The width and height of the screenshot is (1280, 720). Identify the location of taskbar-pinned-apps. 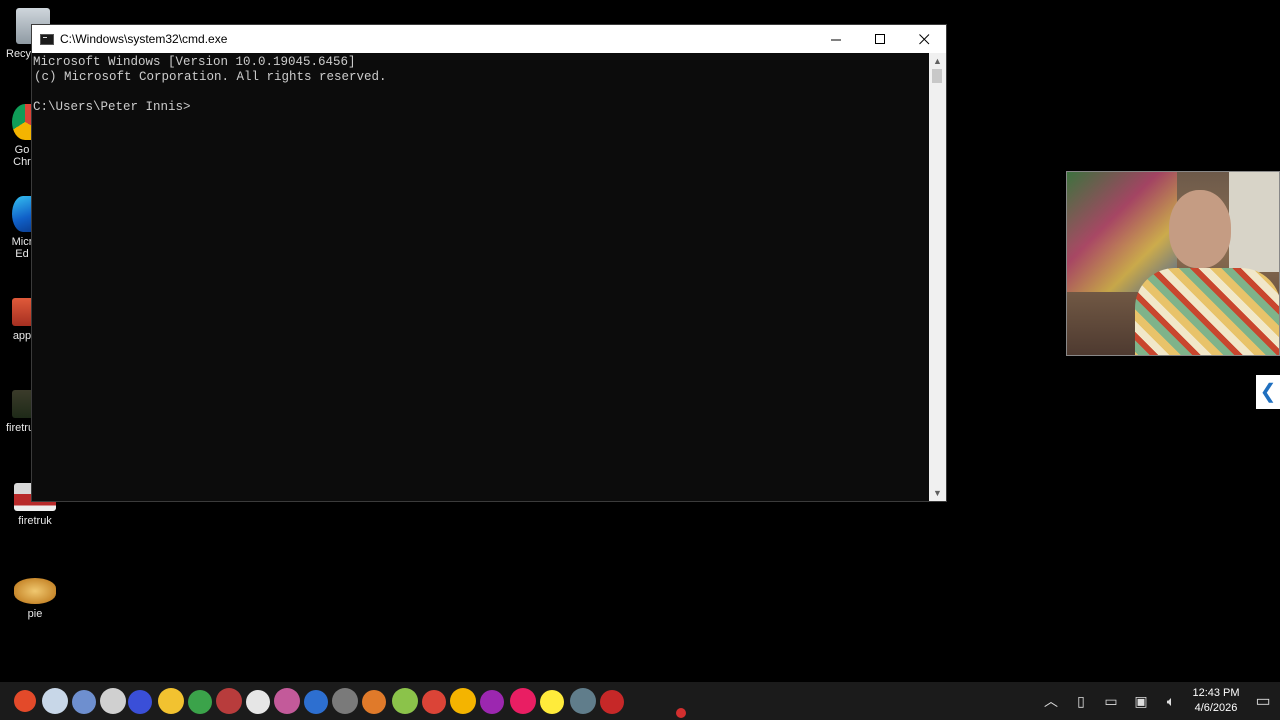
(343, 690).